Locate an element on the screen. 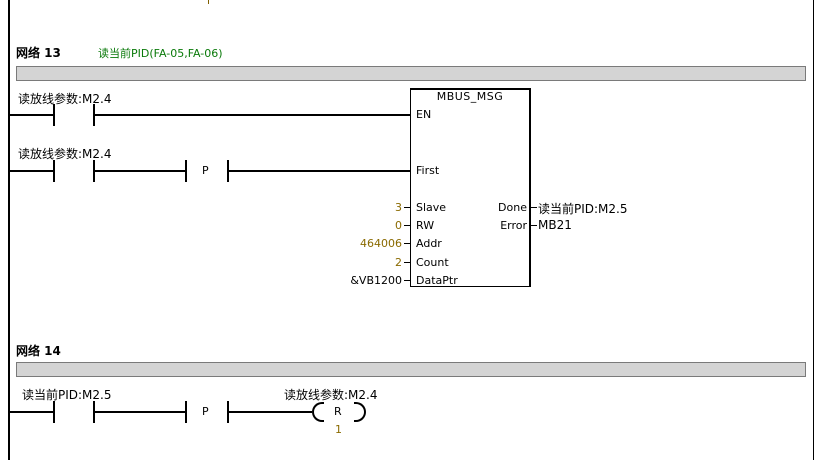  contact-3-left-bar is located at coordinates (54, 412).